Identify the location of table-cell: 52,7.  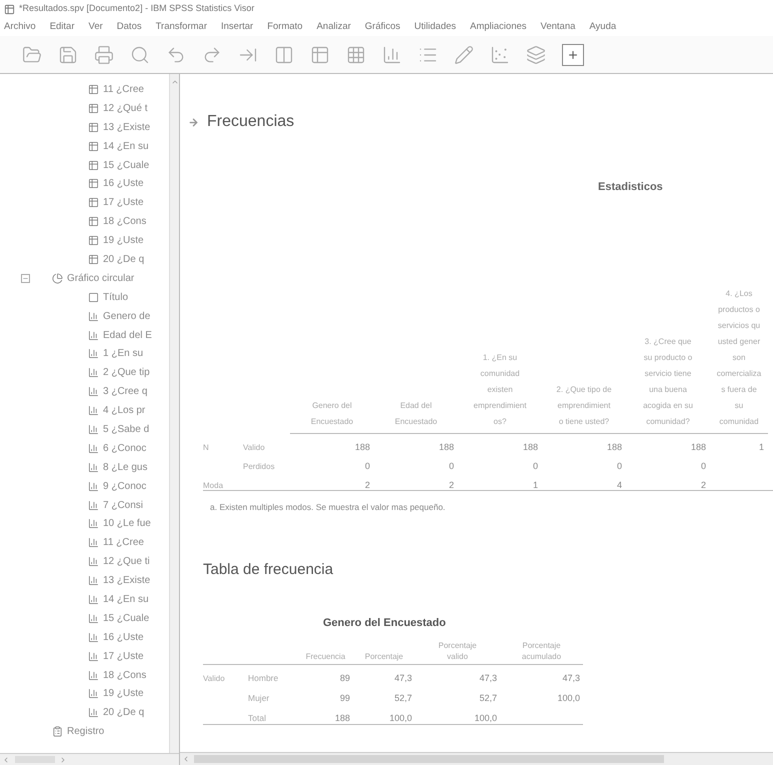
(488, 698).